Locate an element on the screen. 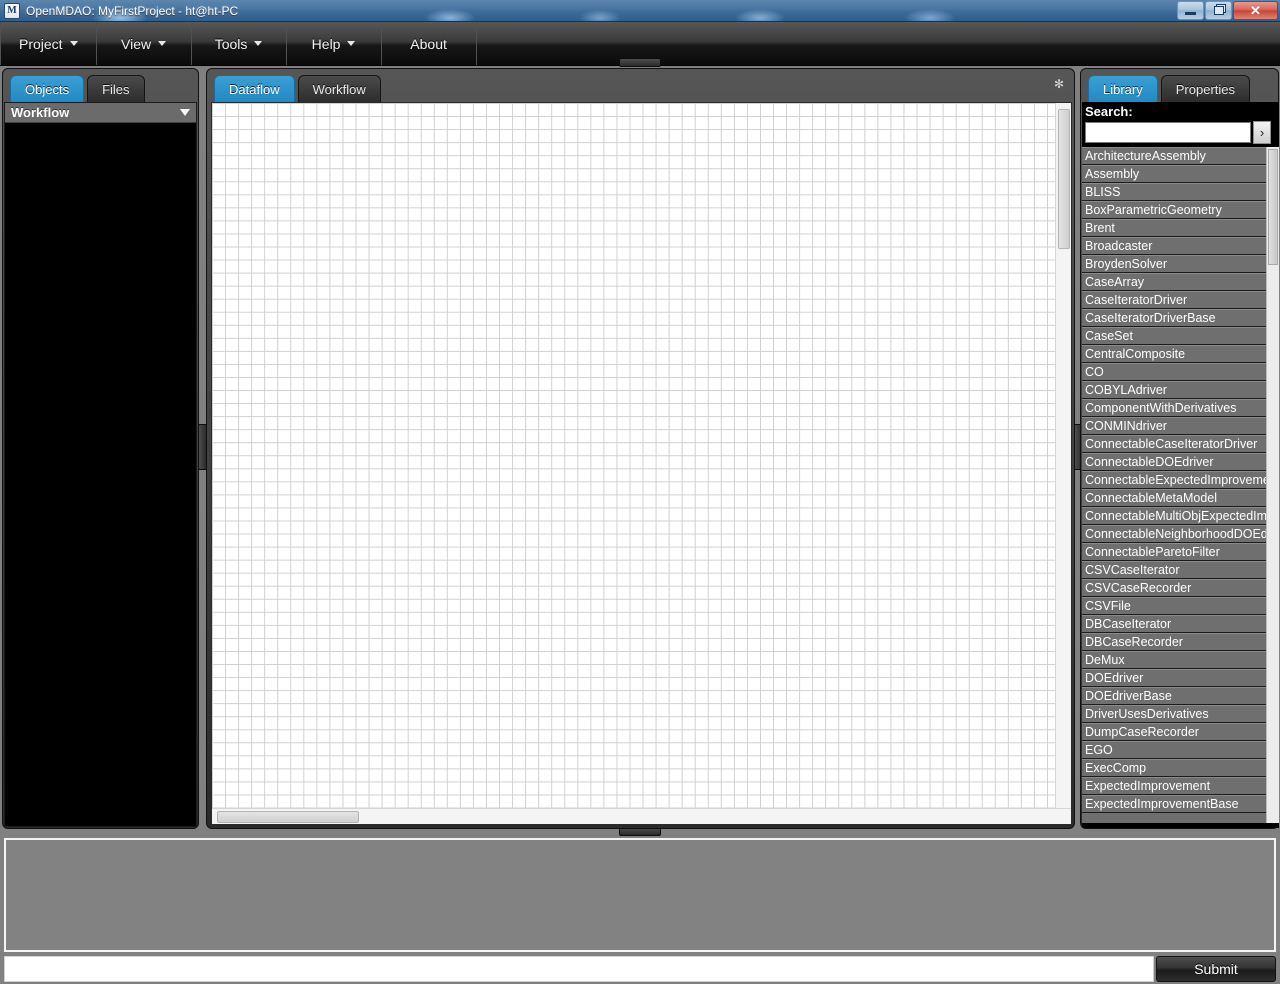 The height and width of the screenshot is (984, 1280). library-list-item: ConnectableMetaModel is located at coordinates (1180, 498).